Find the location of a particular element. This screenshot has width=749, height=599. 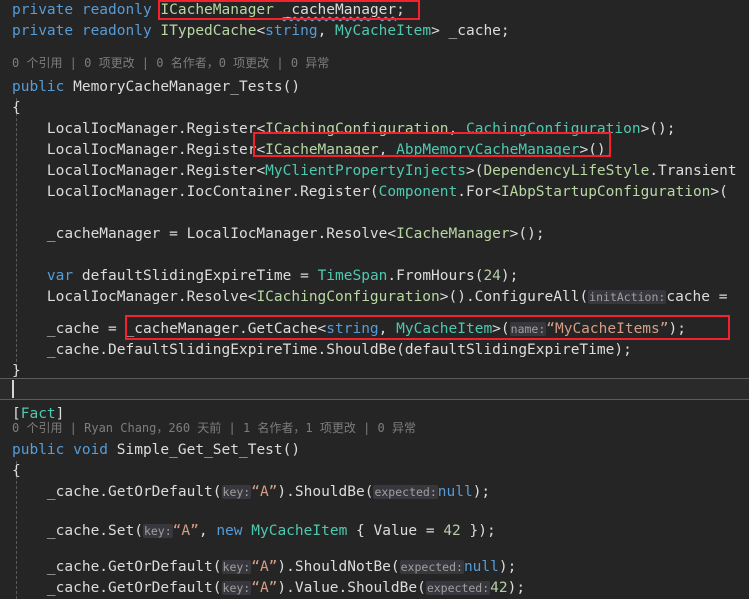

code-token: expected: is located at coordinates (458, 588).